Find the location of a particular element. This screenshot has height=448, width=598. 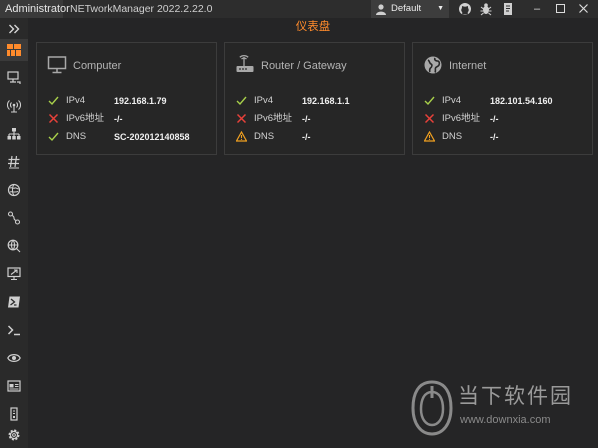

sidebar-item-dashboard is located at coordinates (14, 50).